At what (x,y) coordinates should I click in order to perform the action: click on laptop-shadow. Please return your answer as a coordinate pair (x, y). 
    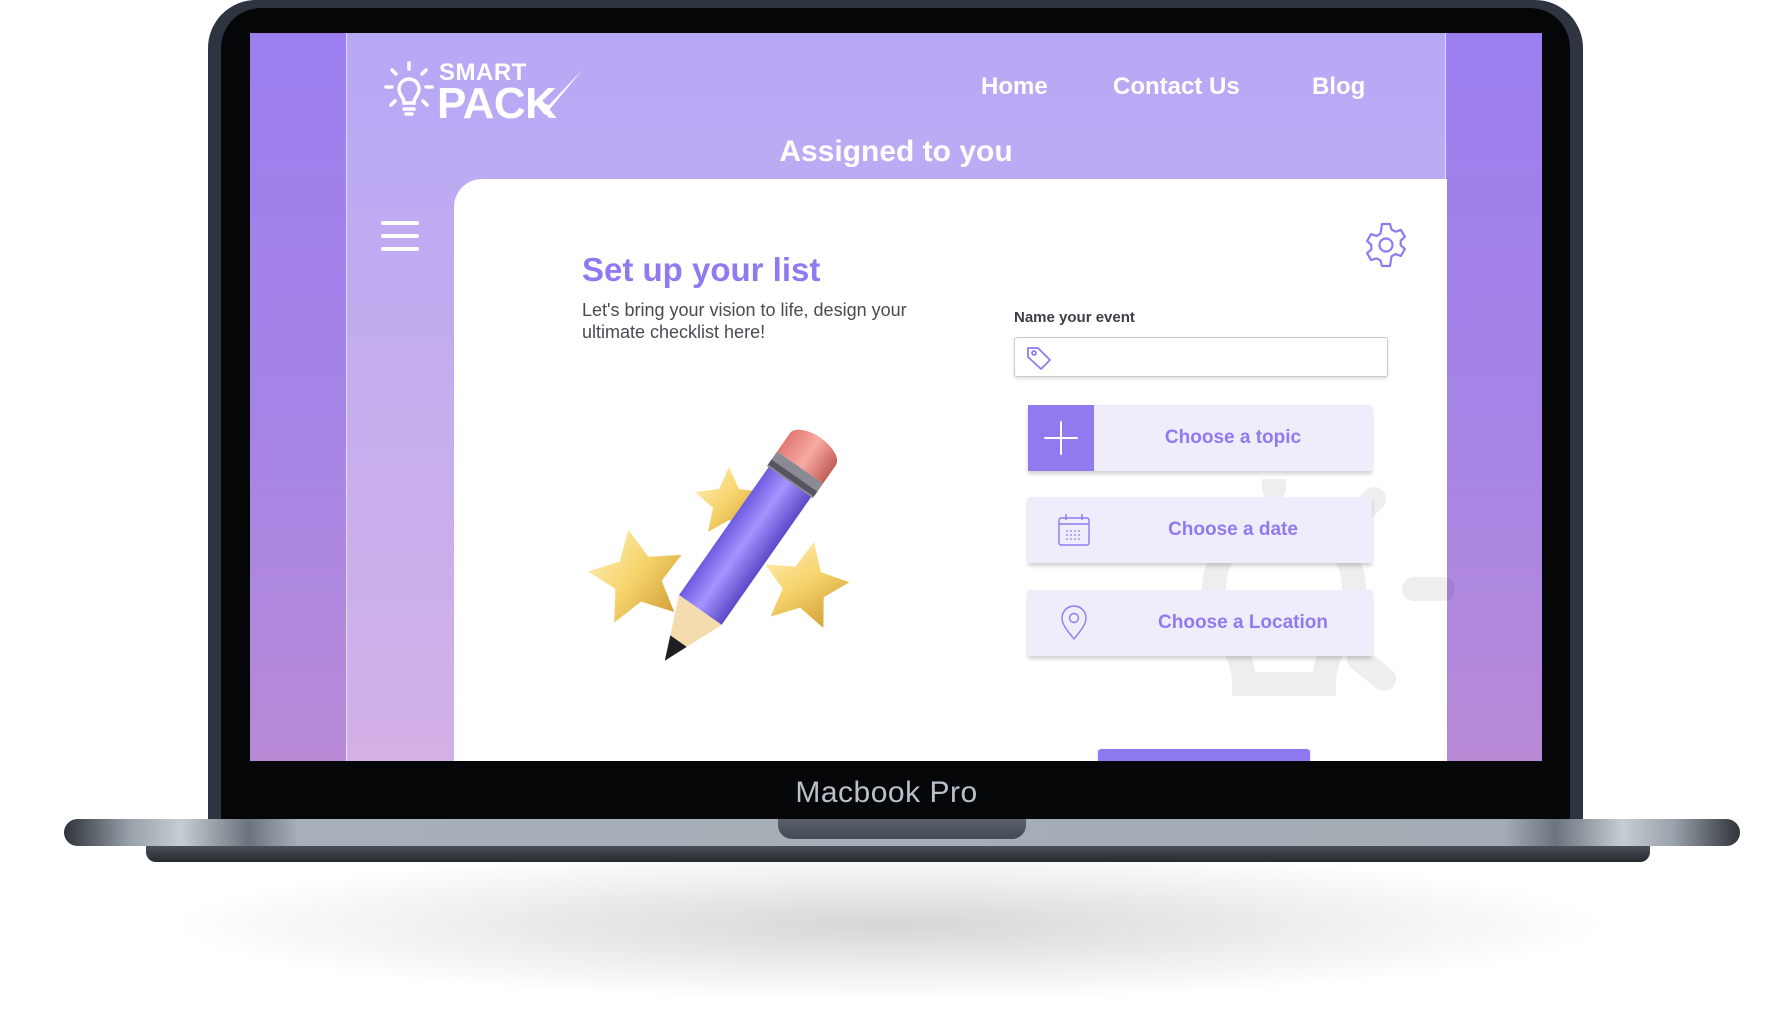
    Looking at the image, I should click on (890, 925).